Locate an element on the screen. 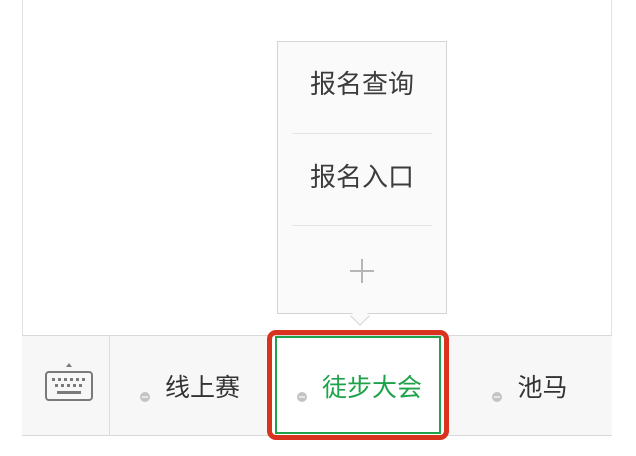  menu-tab-online-race: 线上赛 is located at coordinates (190, 385).